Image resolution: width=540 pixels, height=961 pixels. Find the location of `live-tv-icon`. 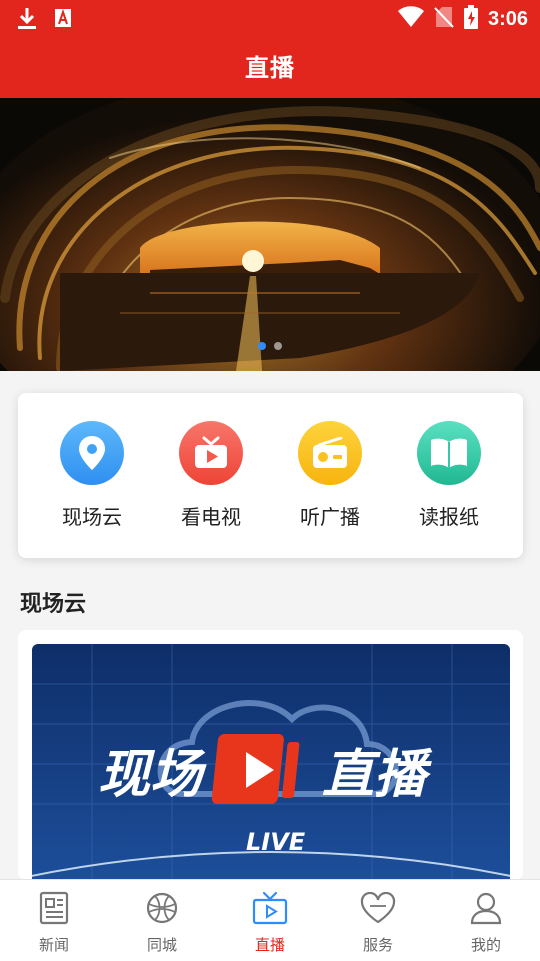

live-tv-icon is located at coordinates (270, 908).